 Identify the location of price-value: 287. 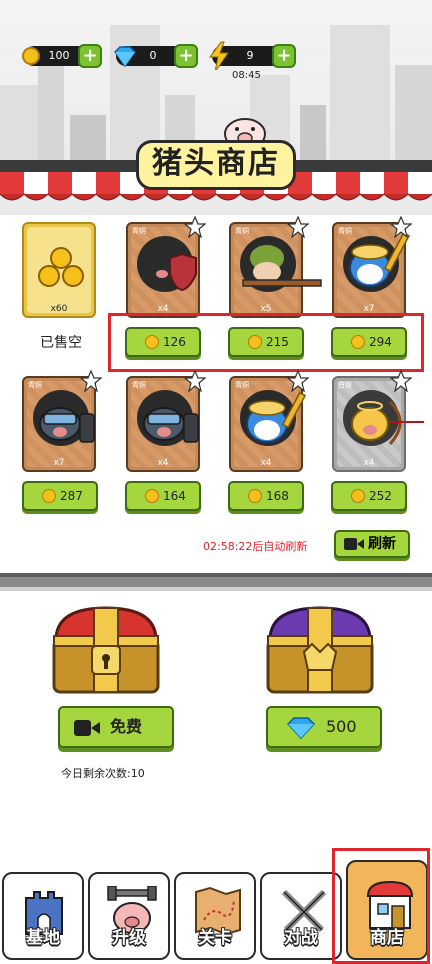
(71, 496).